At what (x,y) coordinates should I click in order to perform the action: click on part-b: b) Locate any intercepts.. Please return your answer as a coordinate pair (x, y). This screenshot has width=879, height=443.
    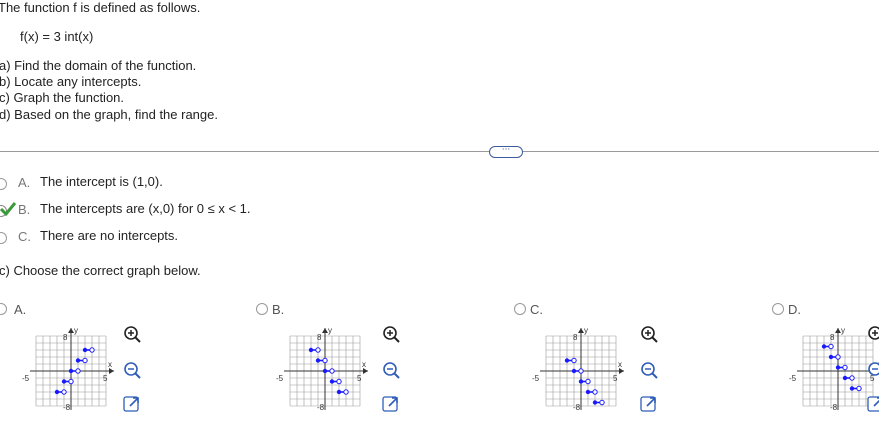
    Looking at the image, I should click on (71, 81).